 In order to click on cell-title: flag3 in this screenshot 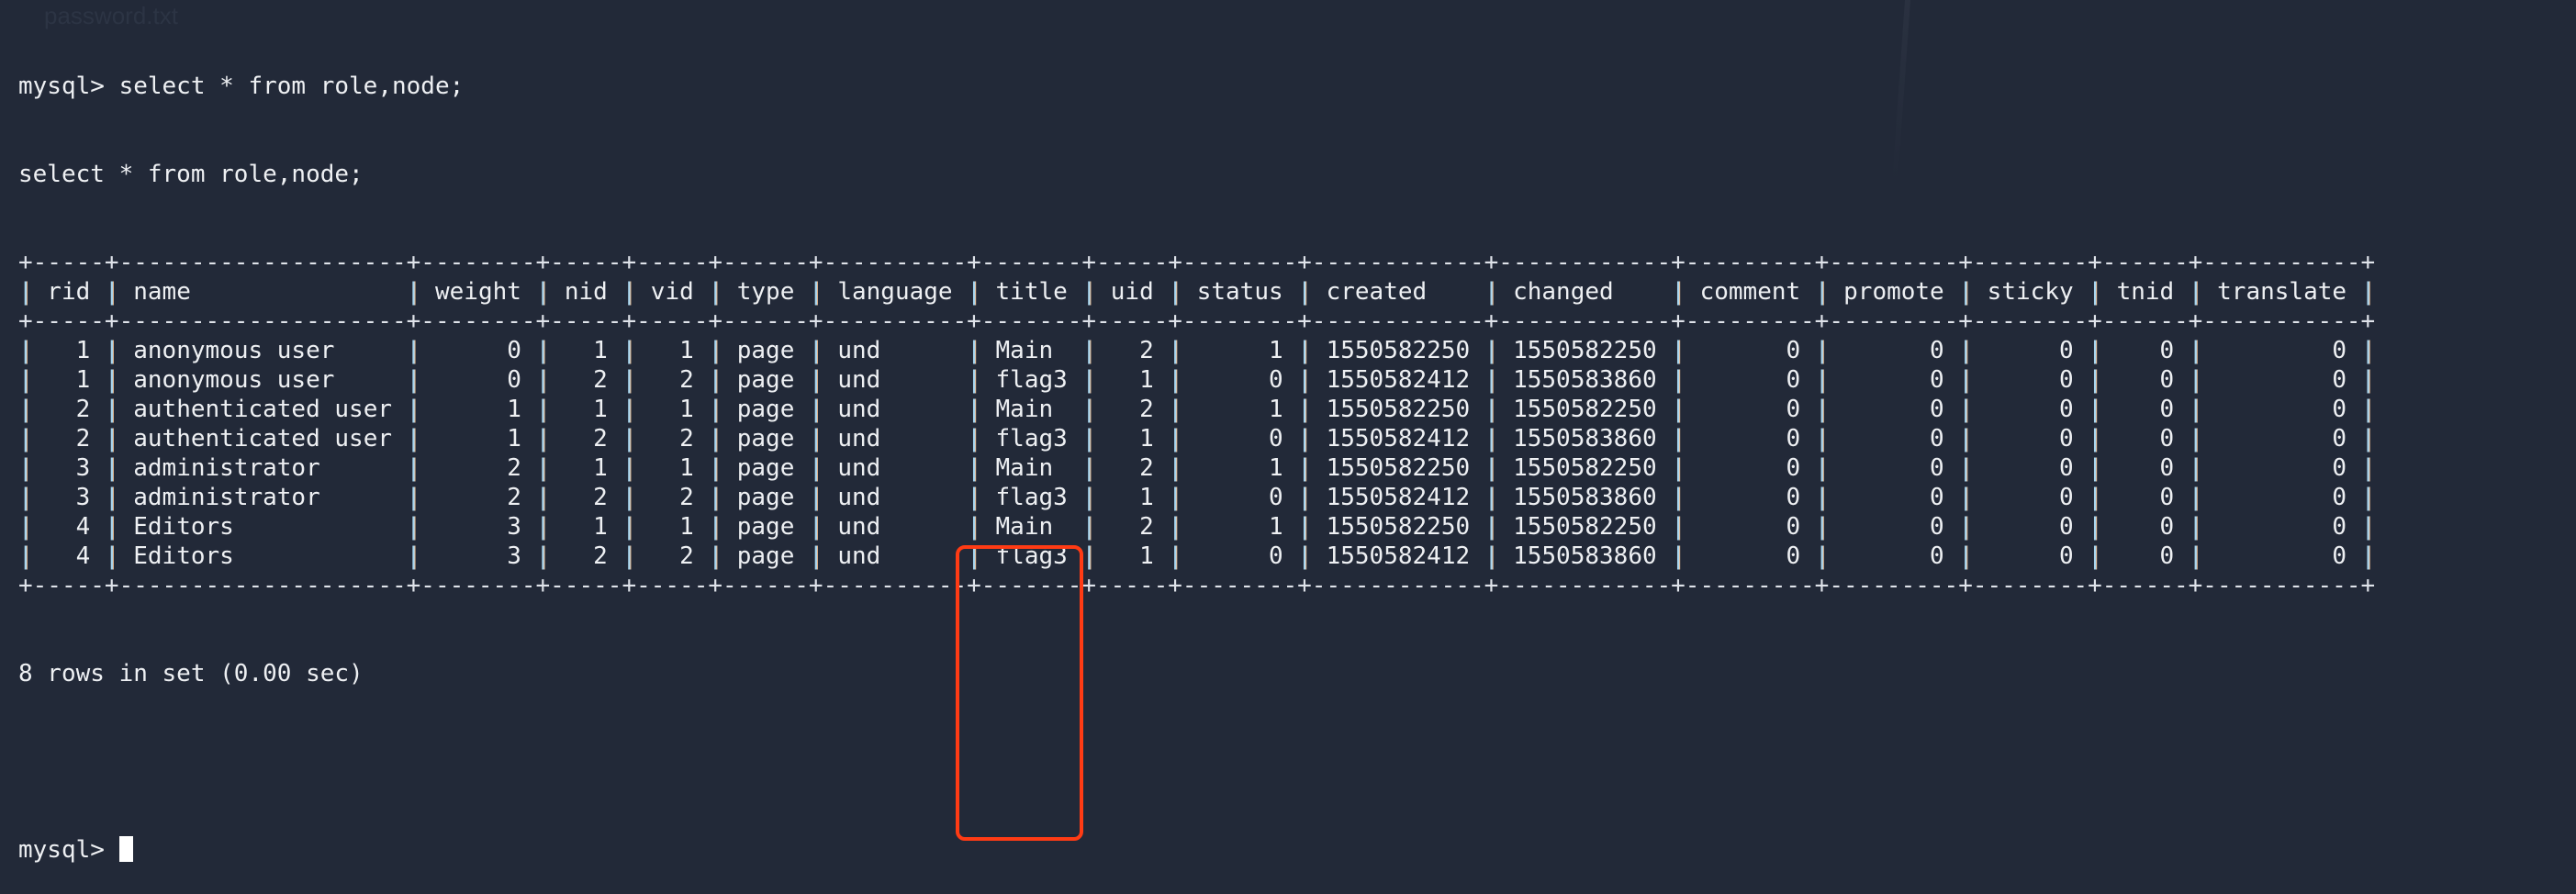, I will do `click(1031, 497)`.